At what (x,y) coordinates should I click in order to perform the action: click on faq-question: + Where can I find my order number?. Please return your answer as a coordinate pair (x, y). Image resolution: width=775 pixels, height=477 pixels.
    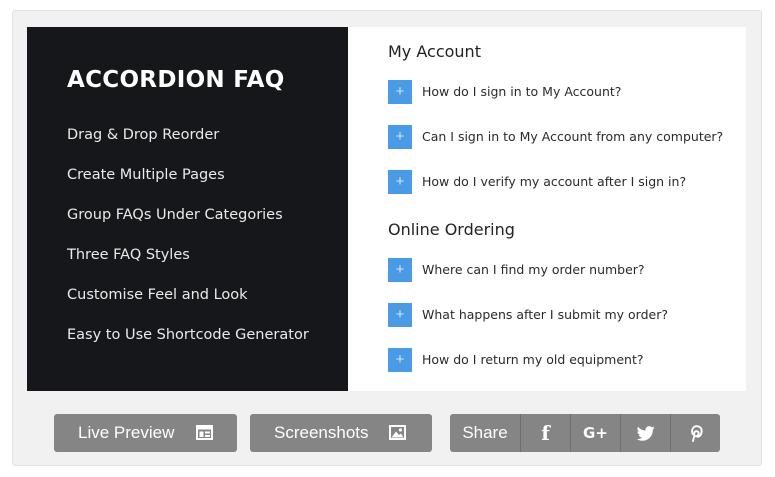
    Looking at the image, I should click on (567, 270).